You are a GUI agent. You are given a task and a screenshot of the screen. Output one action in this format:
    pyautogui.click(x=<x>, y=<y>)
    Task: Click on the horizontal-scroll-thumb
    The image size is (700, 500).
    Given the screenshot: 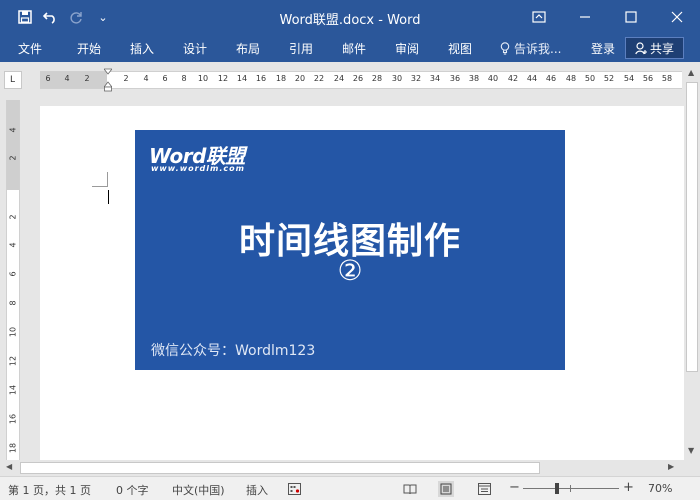 What is the action you would take?
    pyautogui.click(x=280, y=468)
    